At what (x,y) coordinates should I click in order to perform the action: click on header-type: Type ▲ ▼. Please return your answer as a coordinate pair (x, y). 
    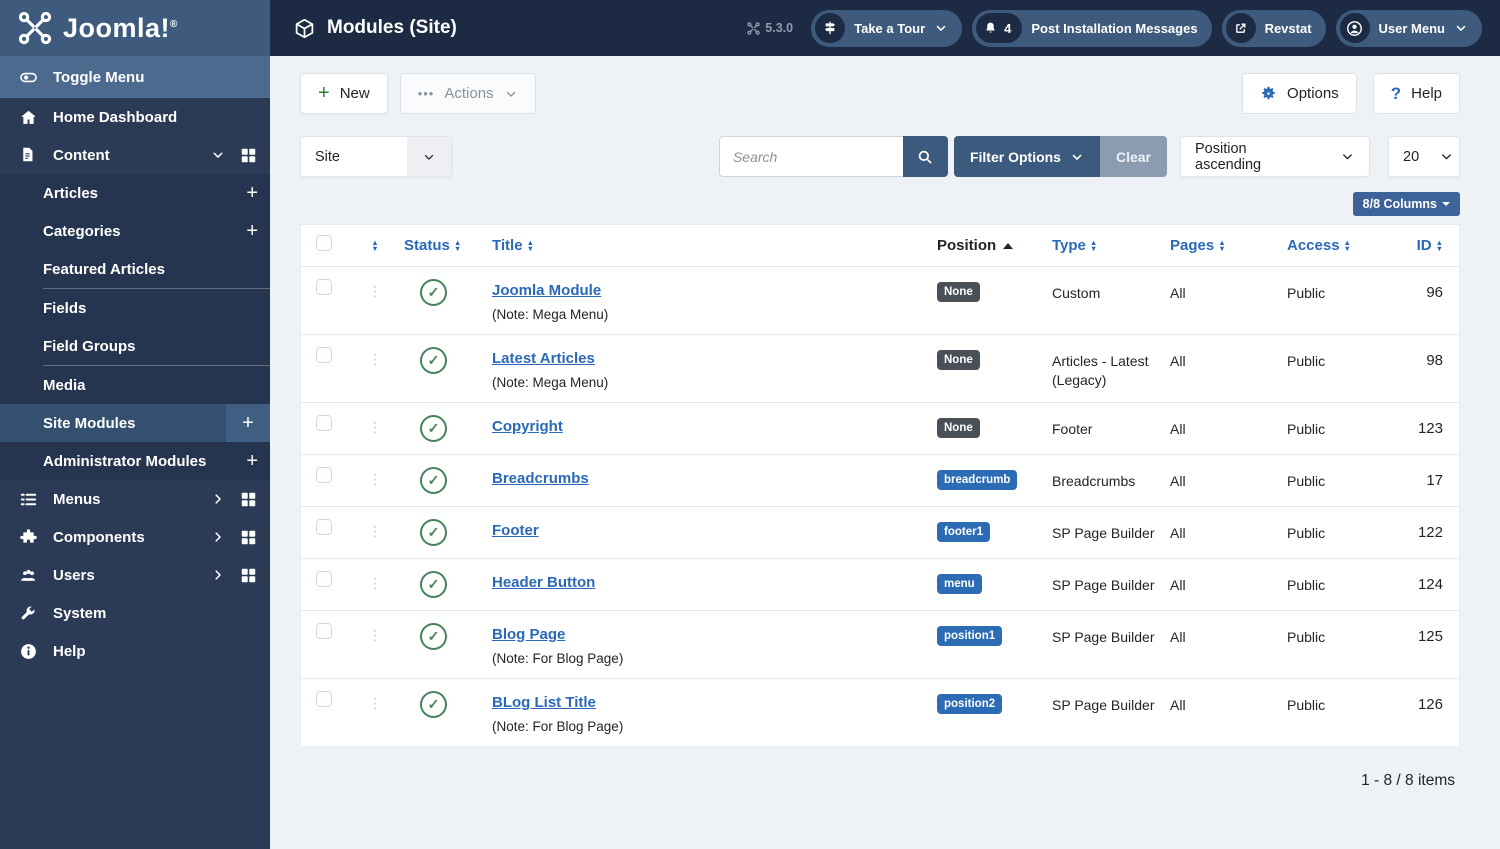
    Looking at the image, I should click on (1107, 245).